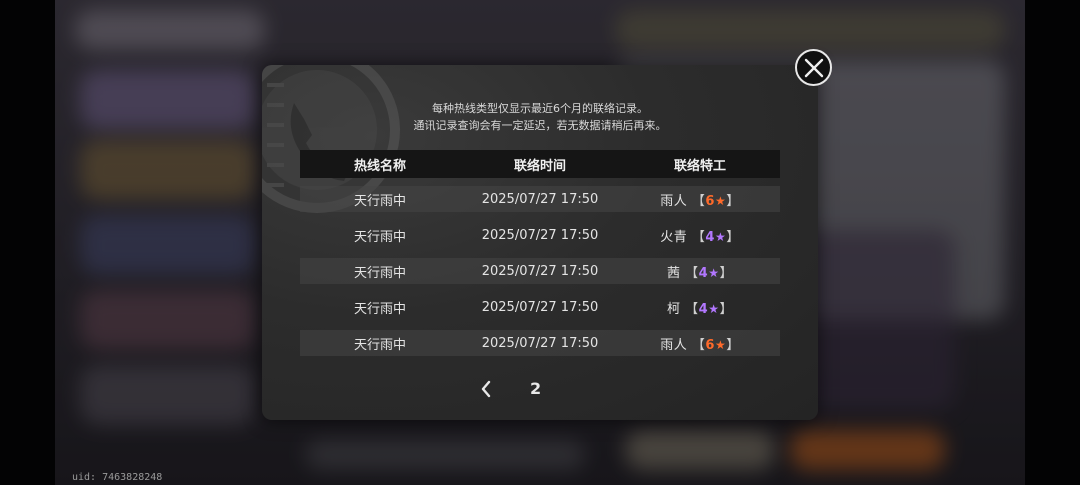  Describe the element at coordinates (674, 309) in the screenshot. I see `agent-name: 柯` at that location.